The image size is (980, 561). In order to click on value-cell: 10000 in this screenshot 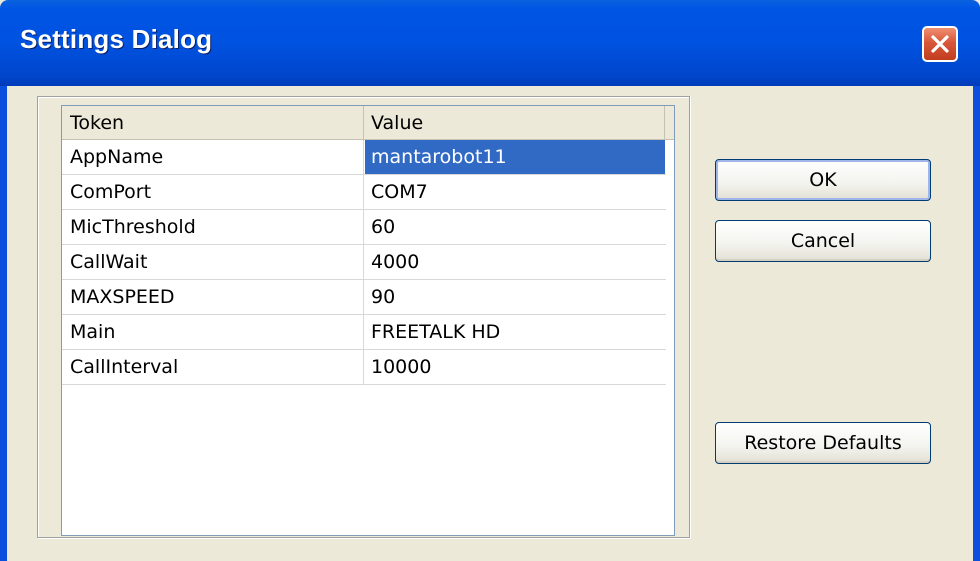, I will do `click(515, 367)`.